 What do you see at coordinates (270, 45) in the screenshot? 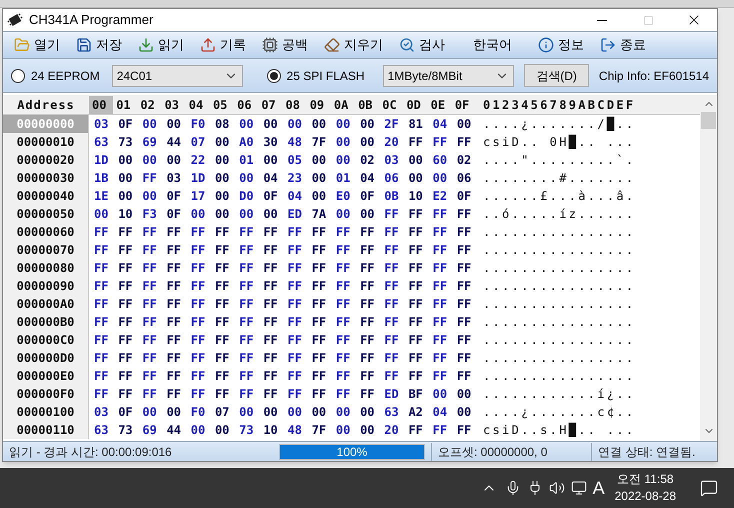
I see `chip-icon` at bounding box center [270, 45].